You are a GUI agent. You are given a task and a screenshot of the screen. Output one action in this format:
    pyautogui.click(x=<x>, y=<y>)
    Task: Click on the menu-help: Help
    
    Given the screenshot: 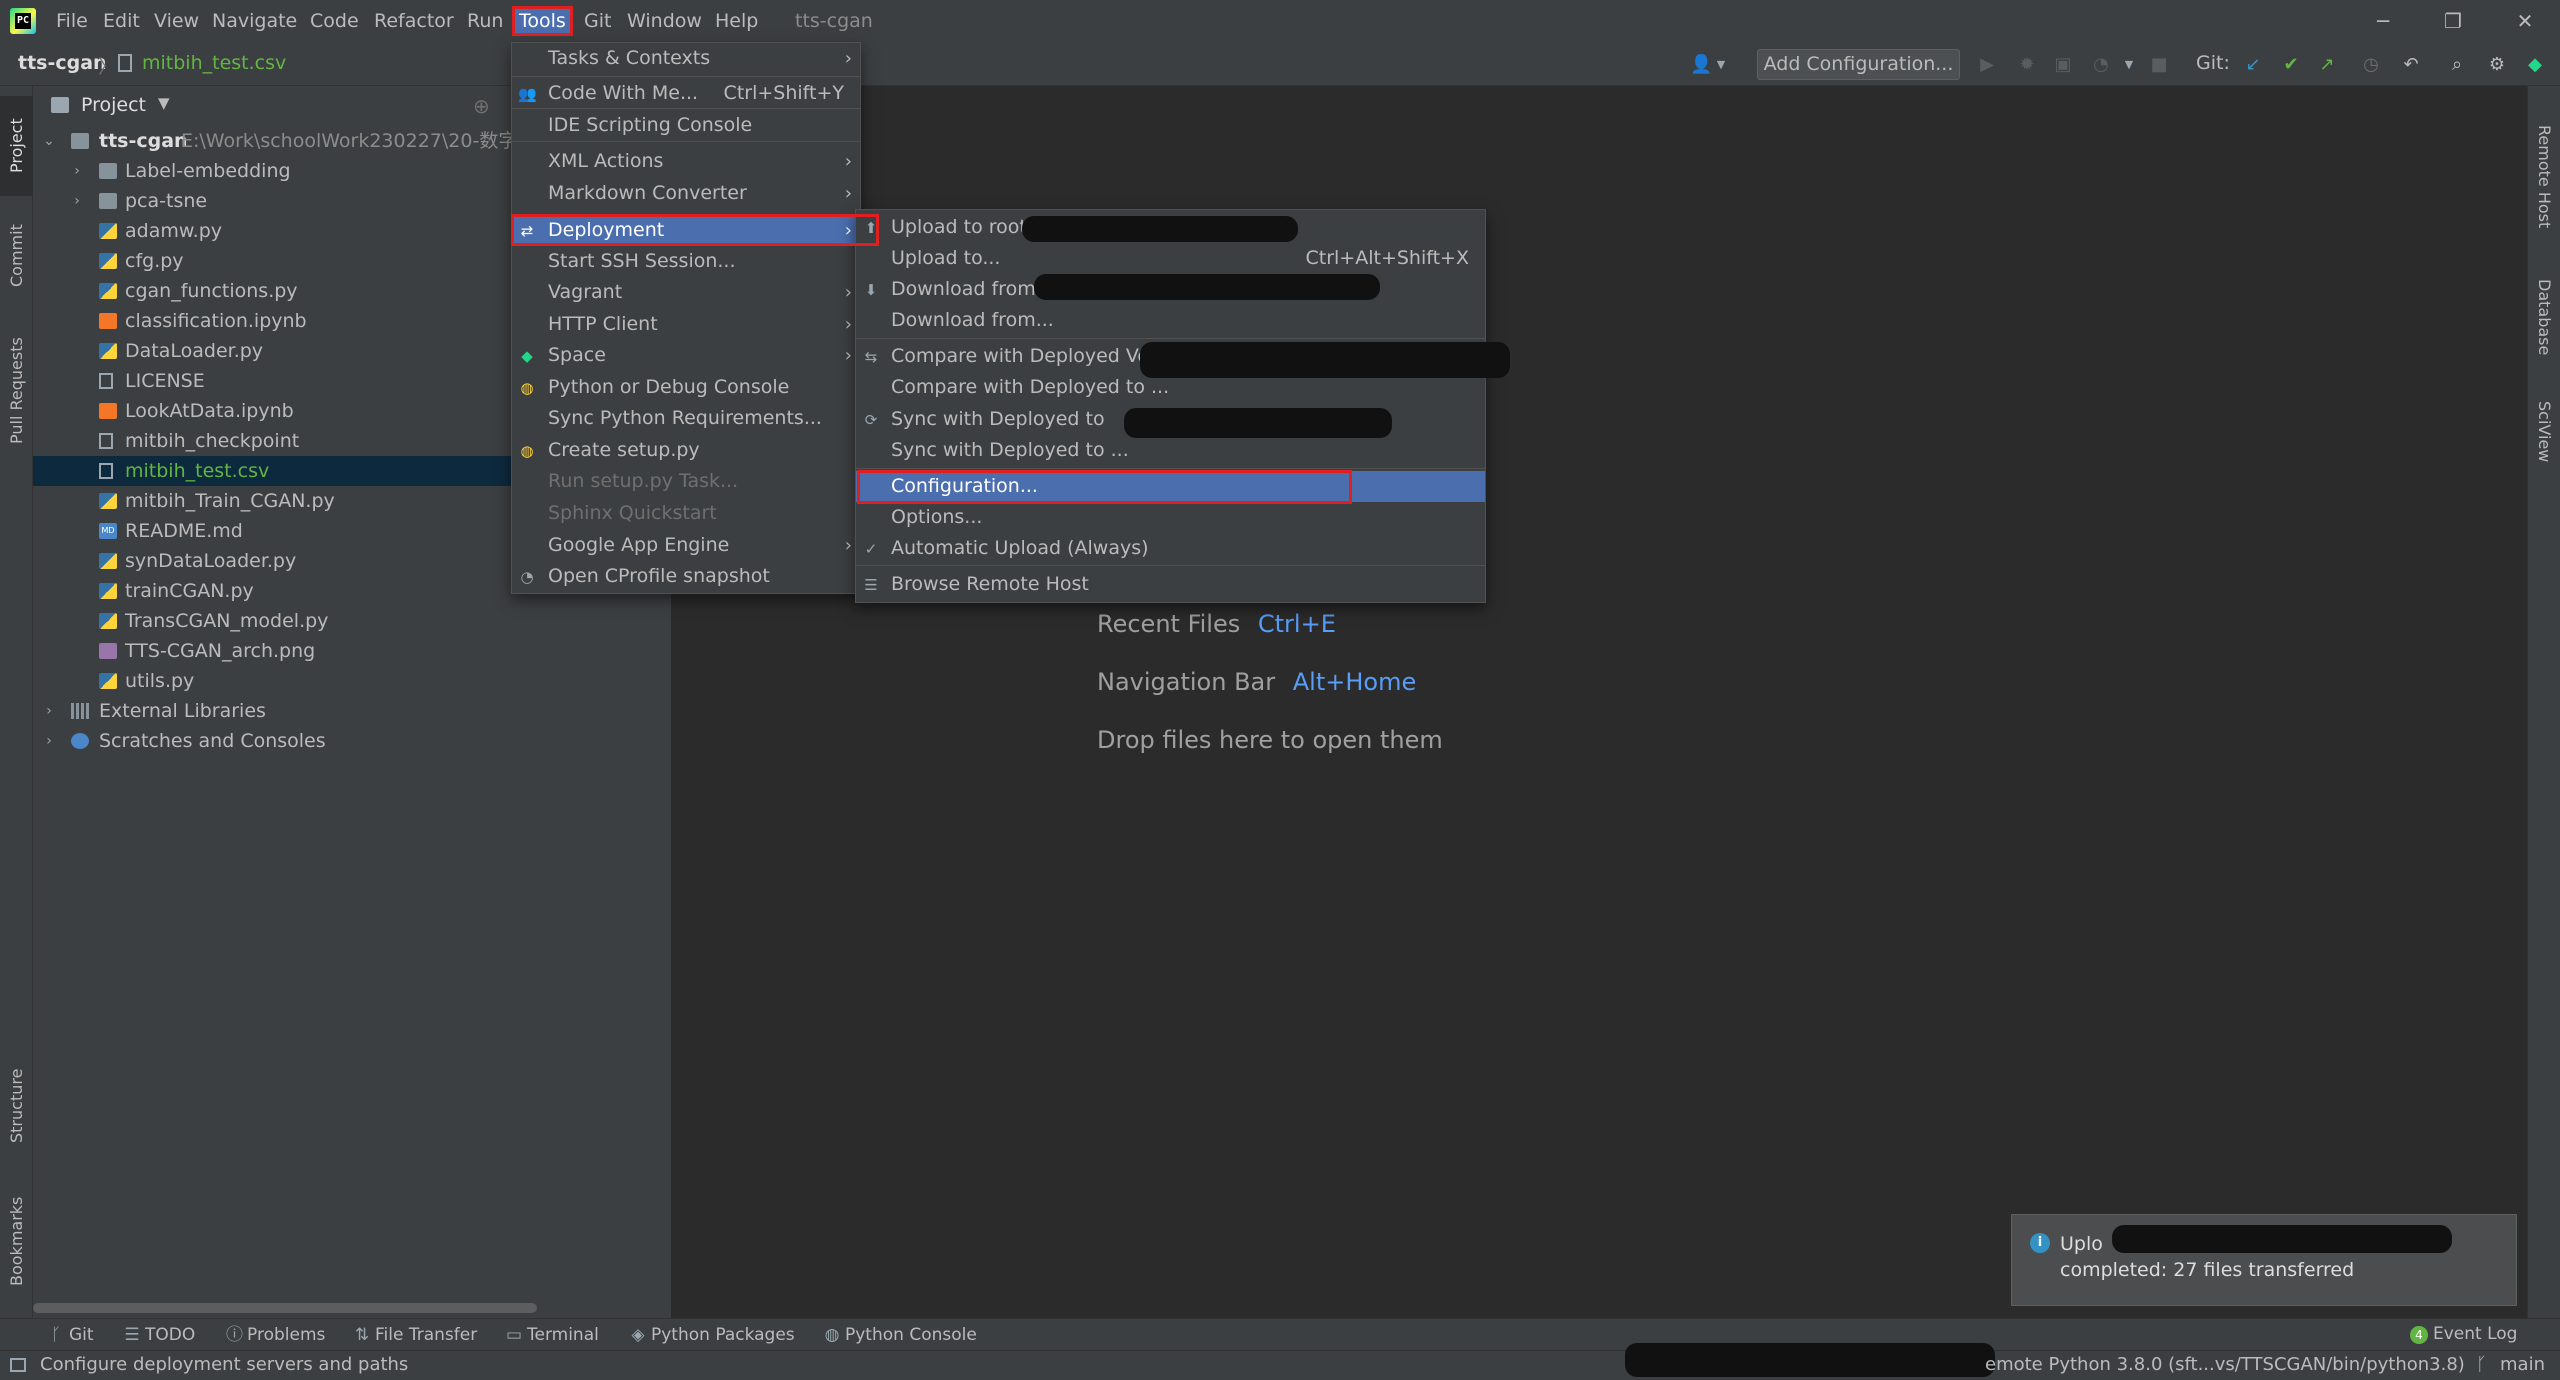 What is the action you would take?
    pyautogui.click(x=736, y=21)
    